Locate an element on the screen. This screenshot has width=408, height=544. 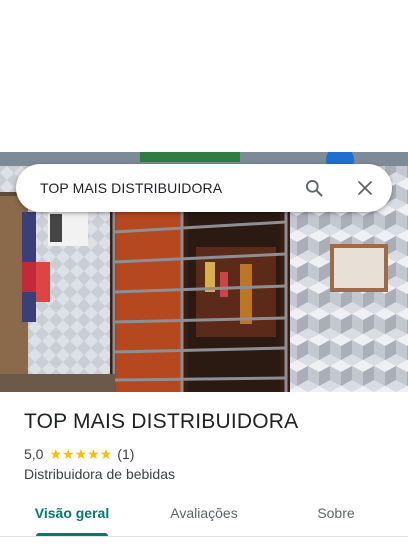
rating-row: 5,0 ★ ★ ★ ★ ★ (1) is located at coordinates (79, 454).